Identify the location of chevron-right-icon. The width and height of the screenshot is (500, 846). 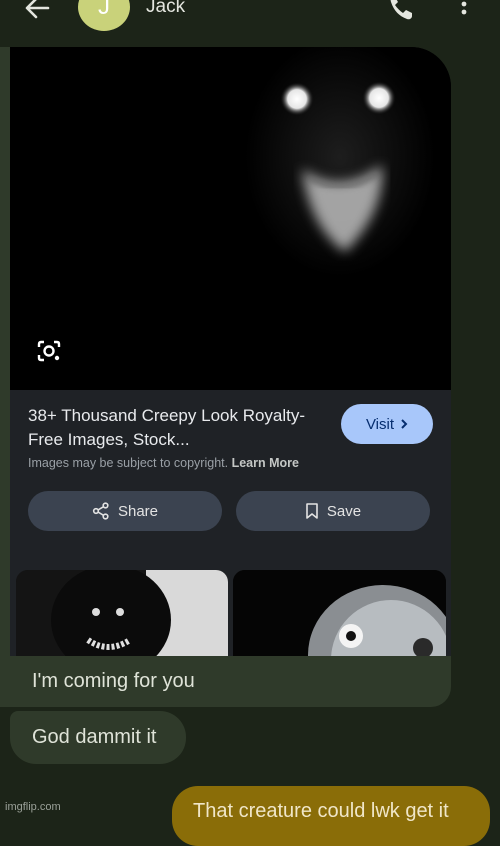
(404, 424).